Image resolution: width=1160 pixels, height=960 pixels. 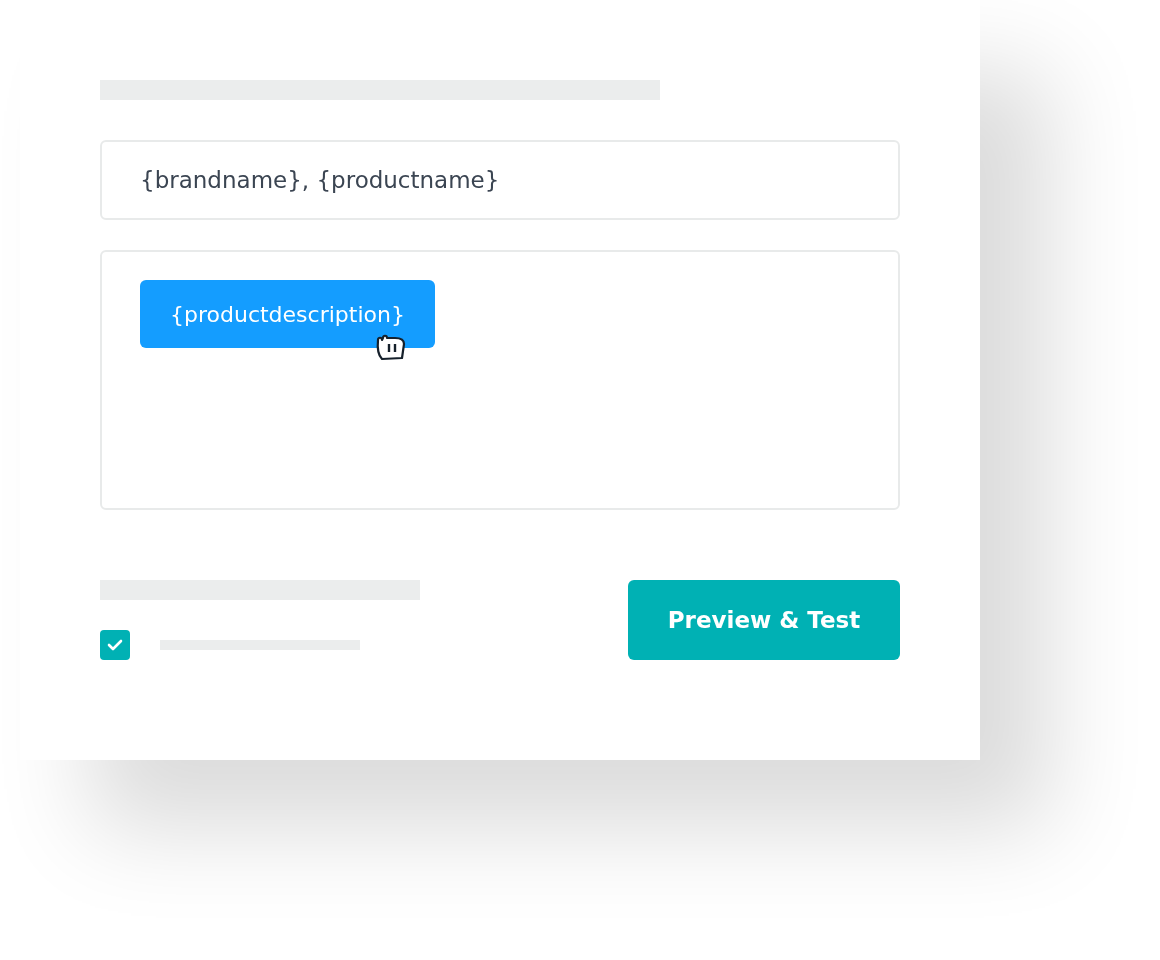 I want to click on checkbox, so click(x=115, y=645).